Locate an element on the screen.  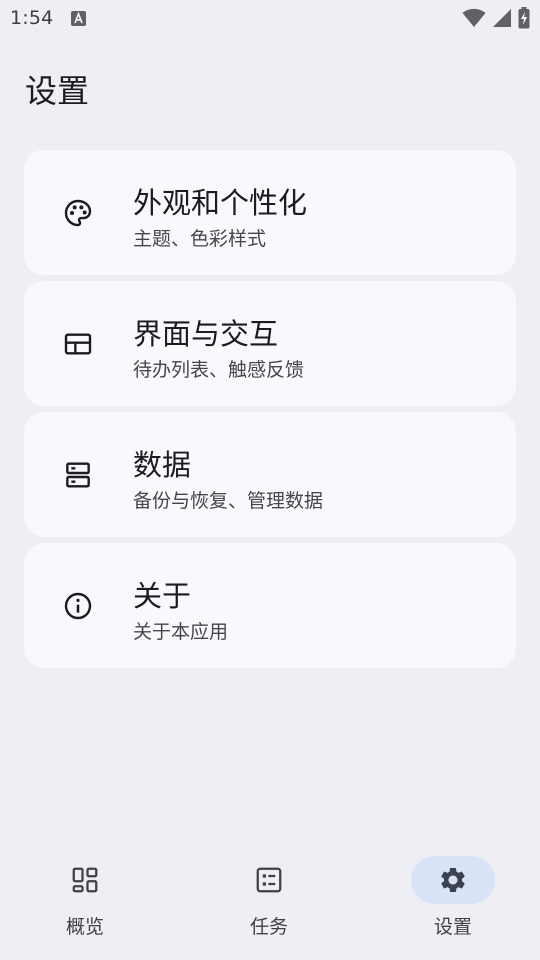
palette-icon is located at coordinates (78, 213).